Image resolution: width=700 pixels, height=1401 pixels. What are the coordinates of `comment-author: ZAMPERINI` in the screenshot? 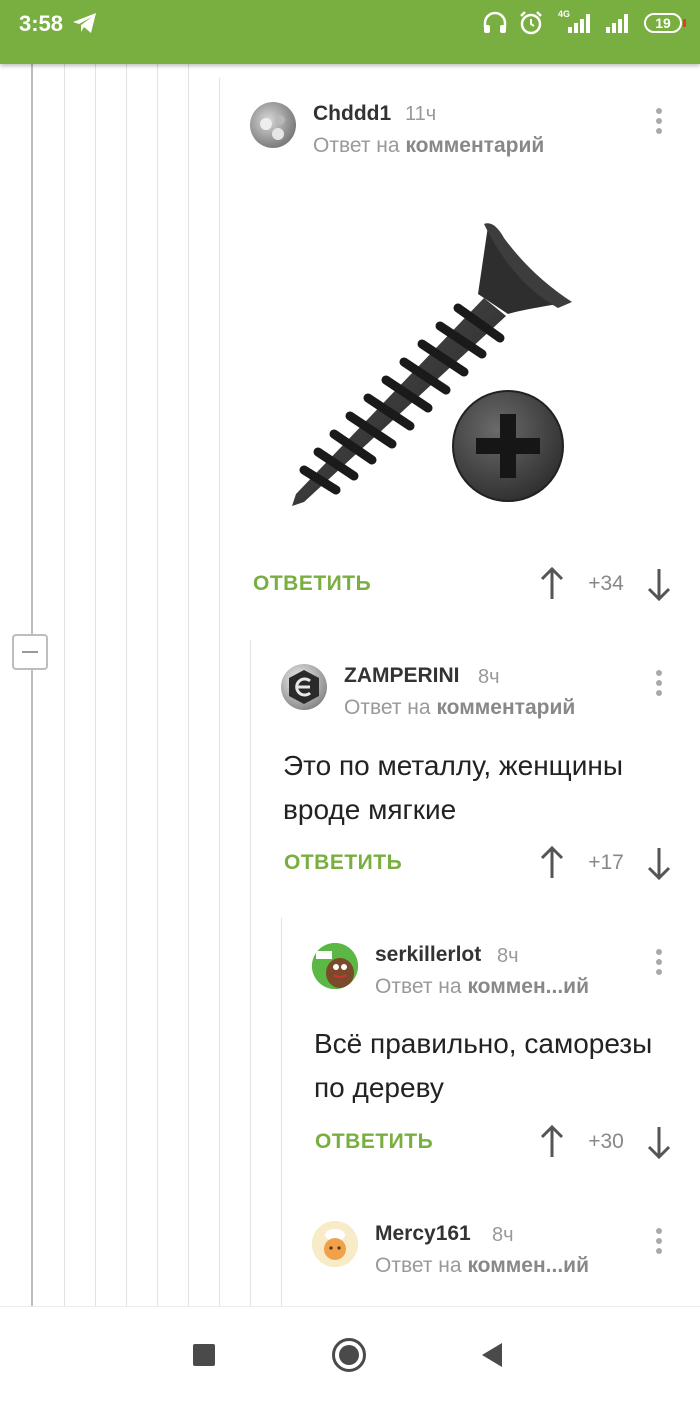 It's located at (402, 676).